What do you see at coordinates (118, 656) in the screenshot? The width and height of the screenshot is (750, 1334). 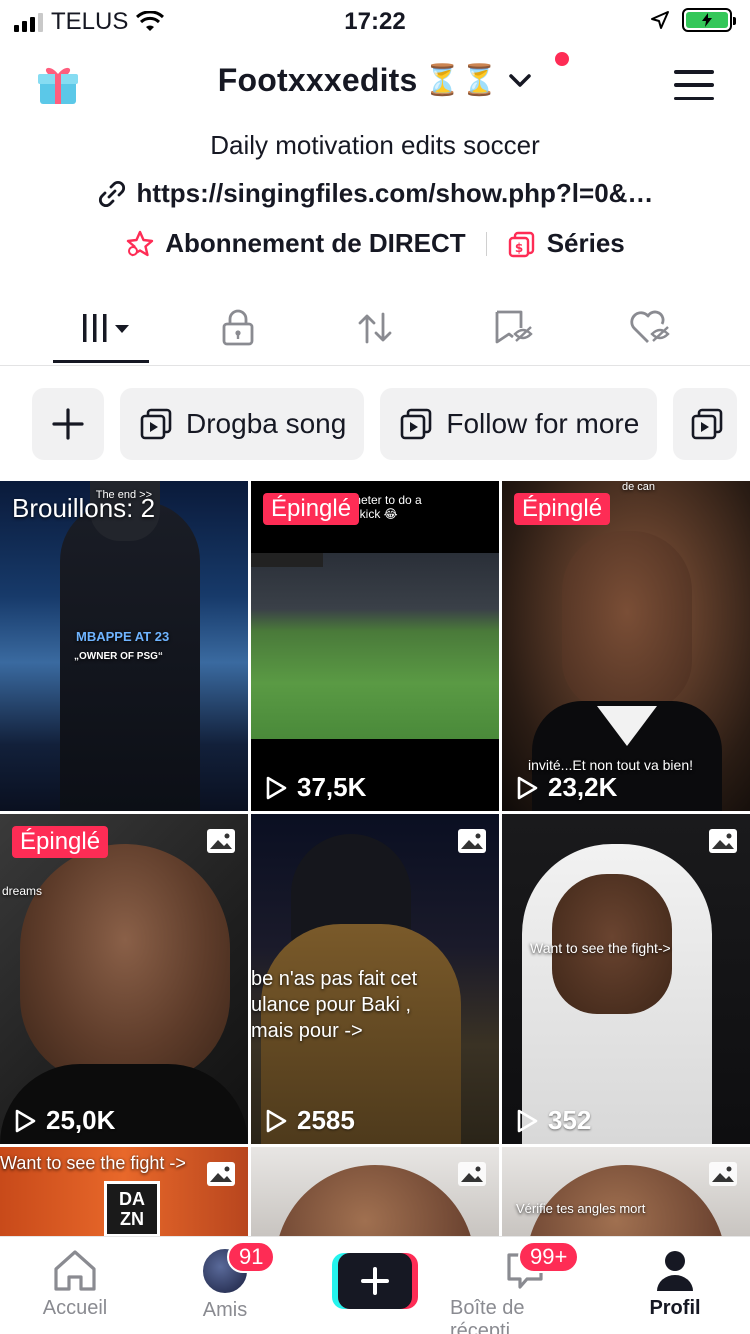 I see `tile-caption: „OWNER OF PSG“` at bounding box center [118, 656].